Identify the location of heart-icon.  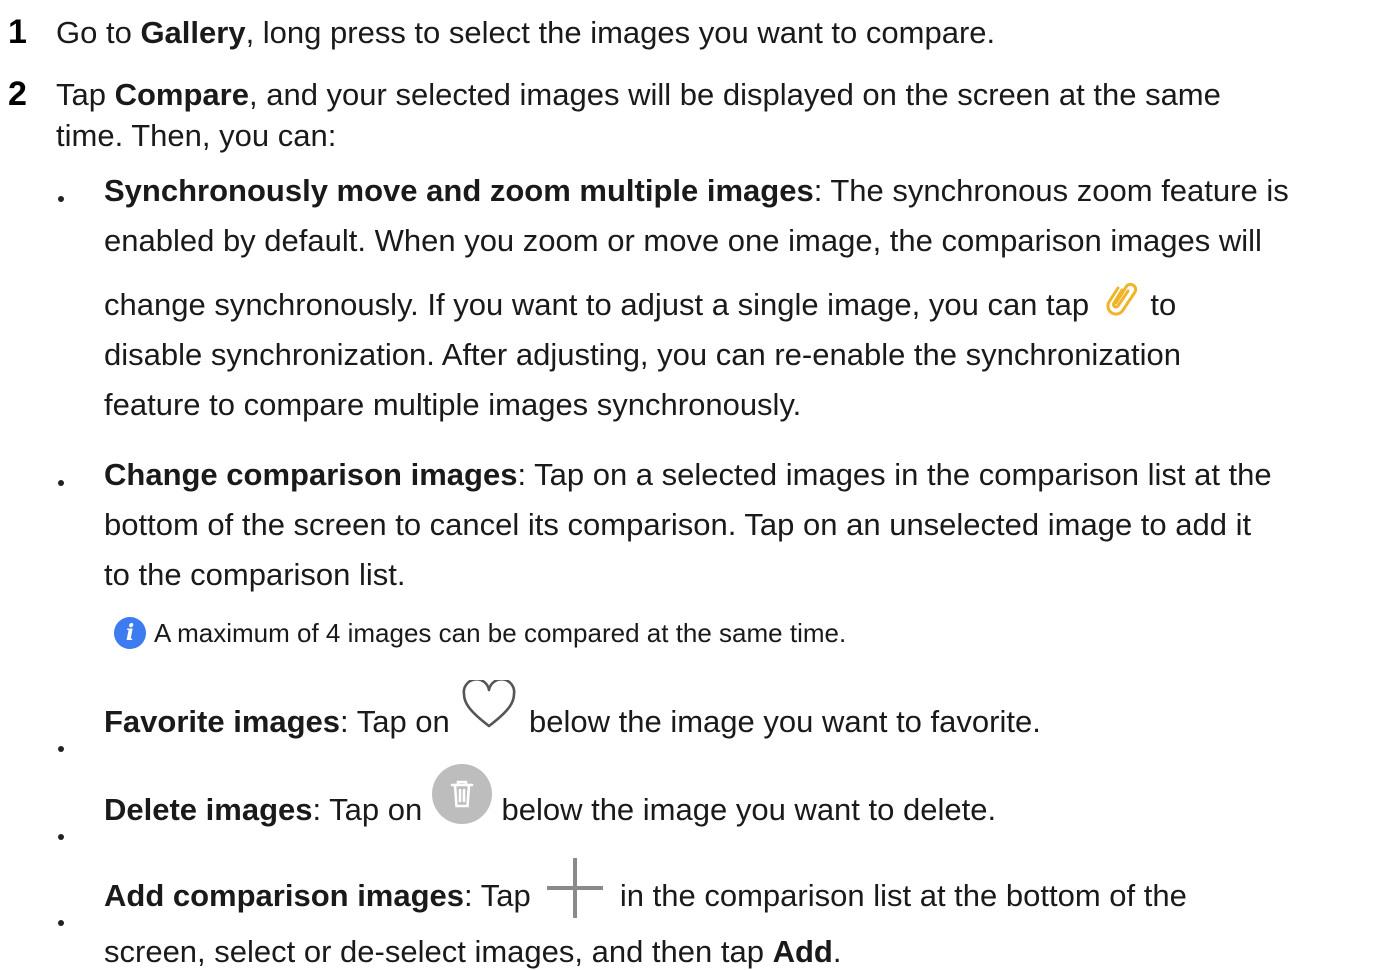
(489, 704).